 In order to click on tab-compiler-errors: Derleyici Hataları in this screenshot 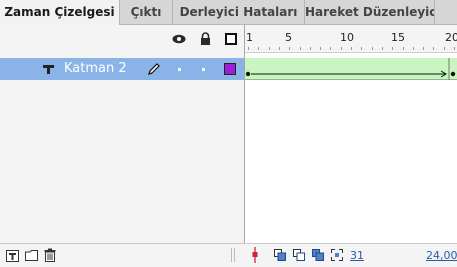, I will do `click(239, 12)`.